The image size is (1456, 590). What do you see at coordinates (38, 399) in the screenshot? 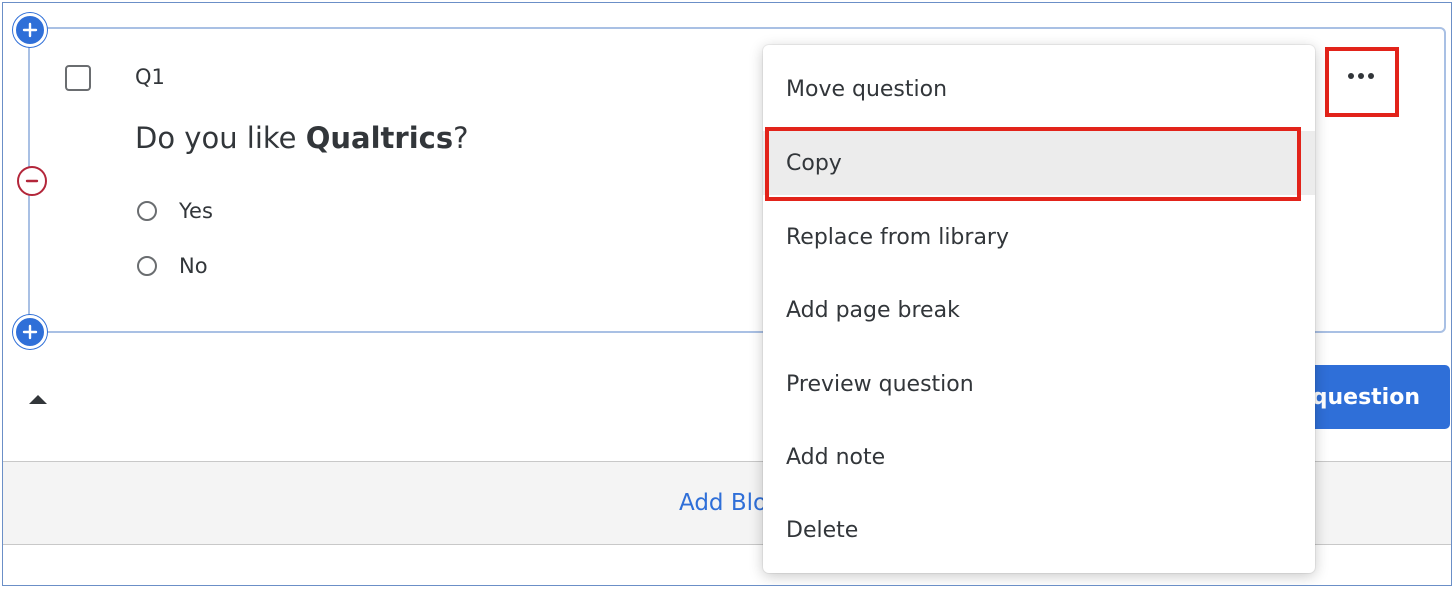
I see `collapse-caret-icon` at bounding box center [38, 399].